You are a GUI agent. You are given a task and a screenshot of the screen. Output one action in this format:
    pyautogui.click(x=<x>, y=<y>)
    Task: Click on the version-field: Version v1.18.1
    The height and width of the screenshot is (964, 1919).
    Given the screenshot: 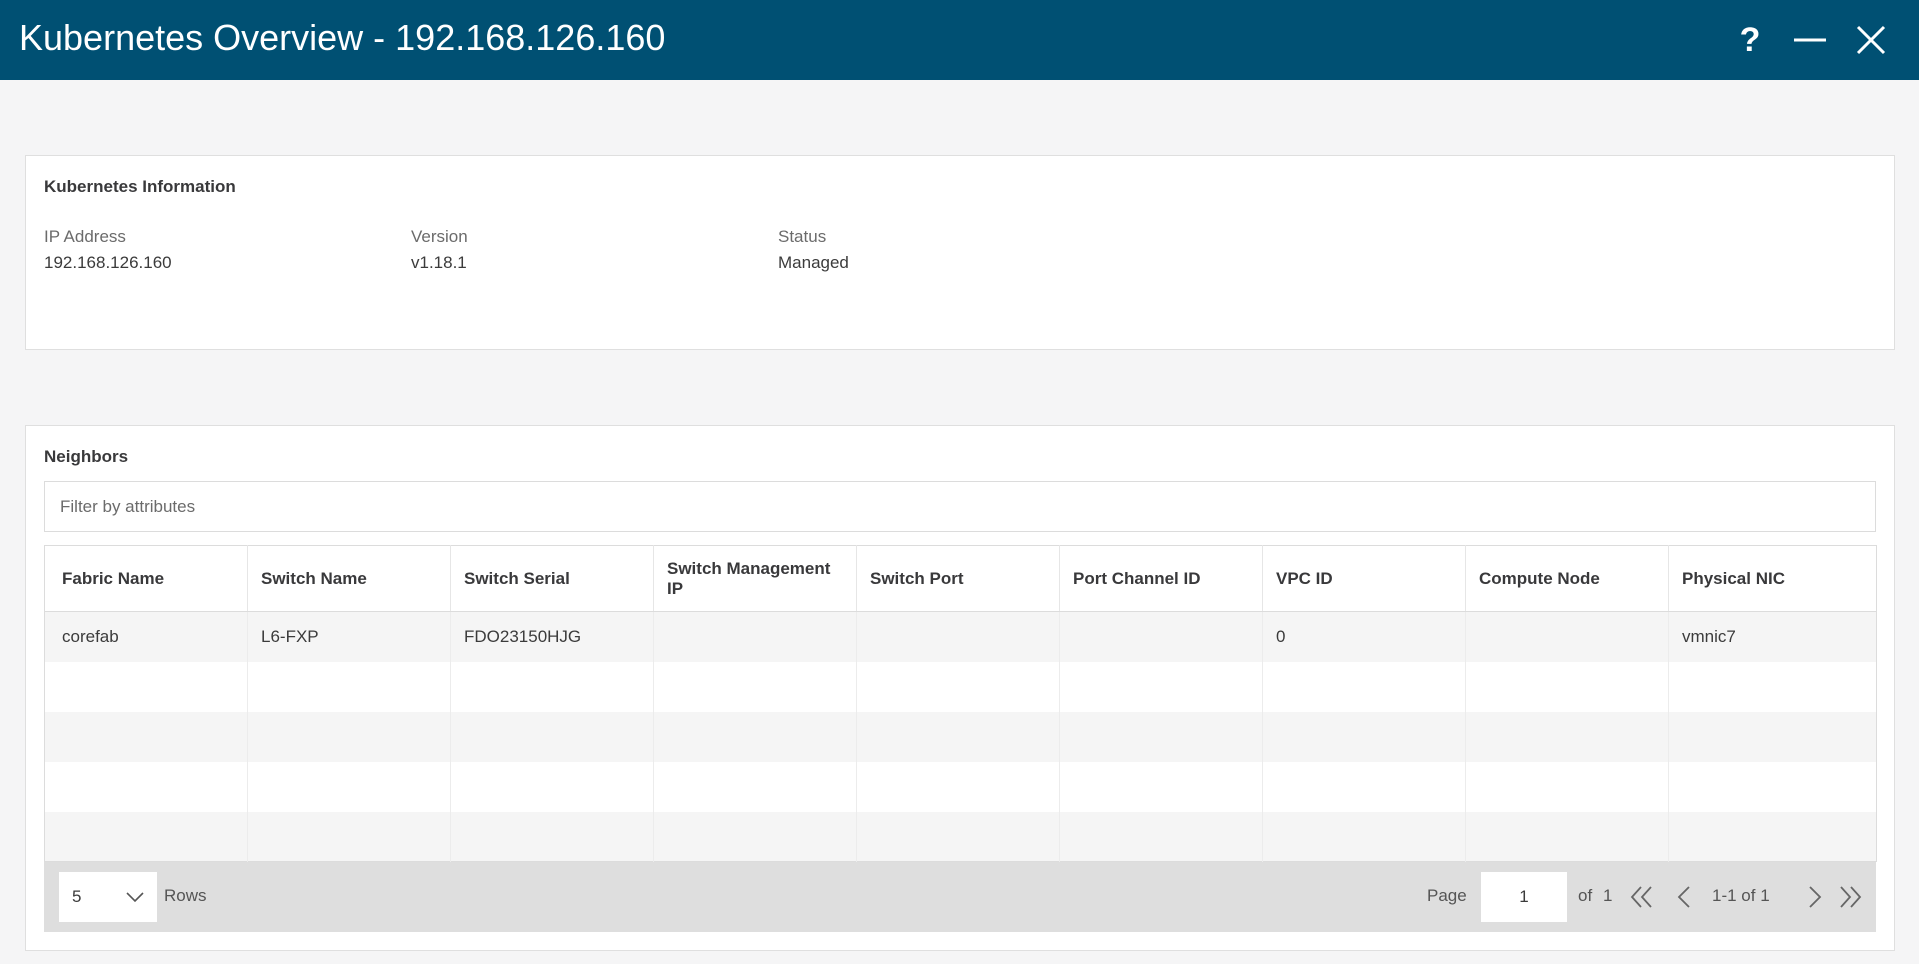 What is the action you would take?
    pyautogui.click(x=439, y=250)
    